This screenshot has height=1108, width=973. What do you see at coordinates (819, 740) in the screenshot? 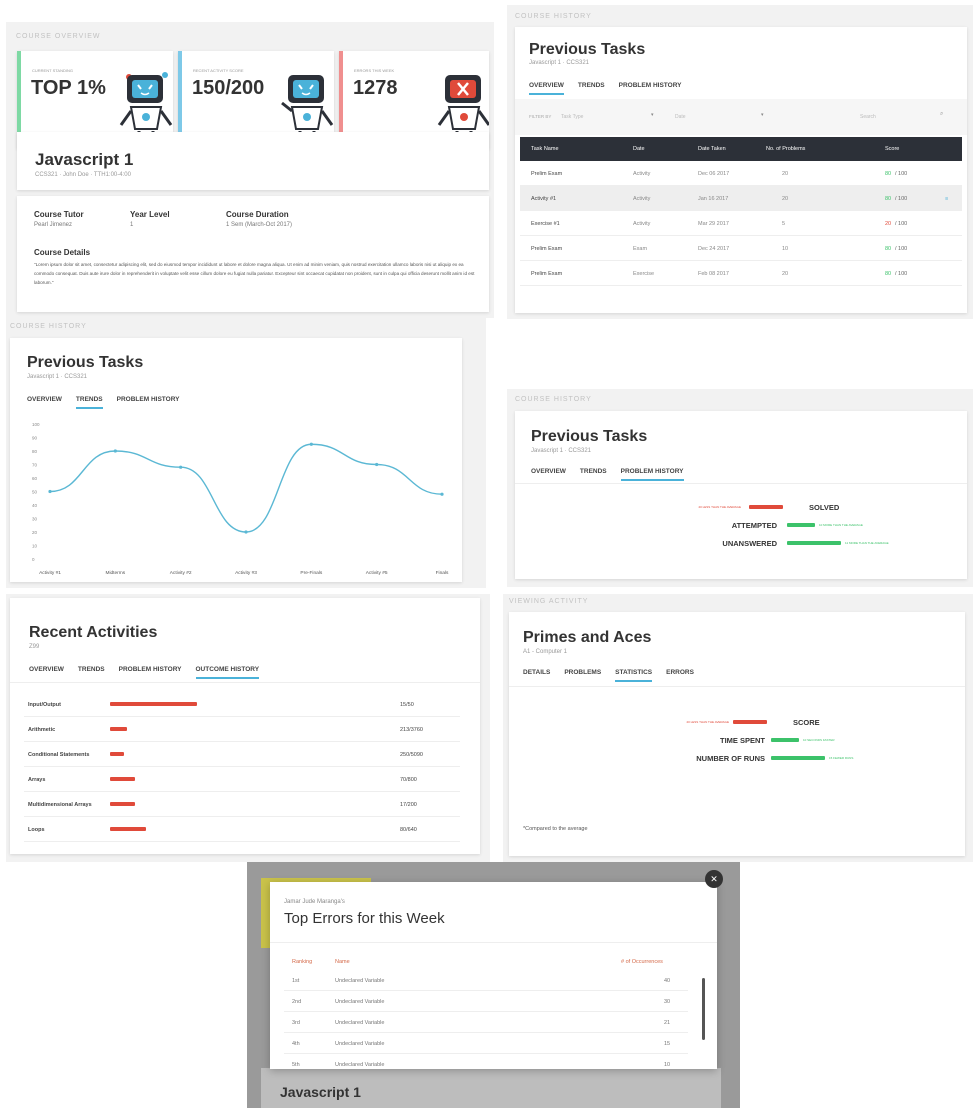
I see `comparison-note: 10 SECONDS FASTER` at bounding box center [819, 740].